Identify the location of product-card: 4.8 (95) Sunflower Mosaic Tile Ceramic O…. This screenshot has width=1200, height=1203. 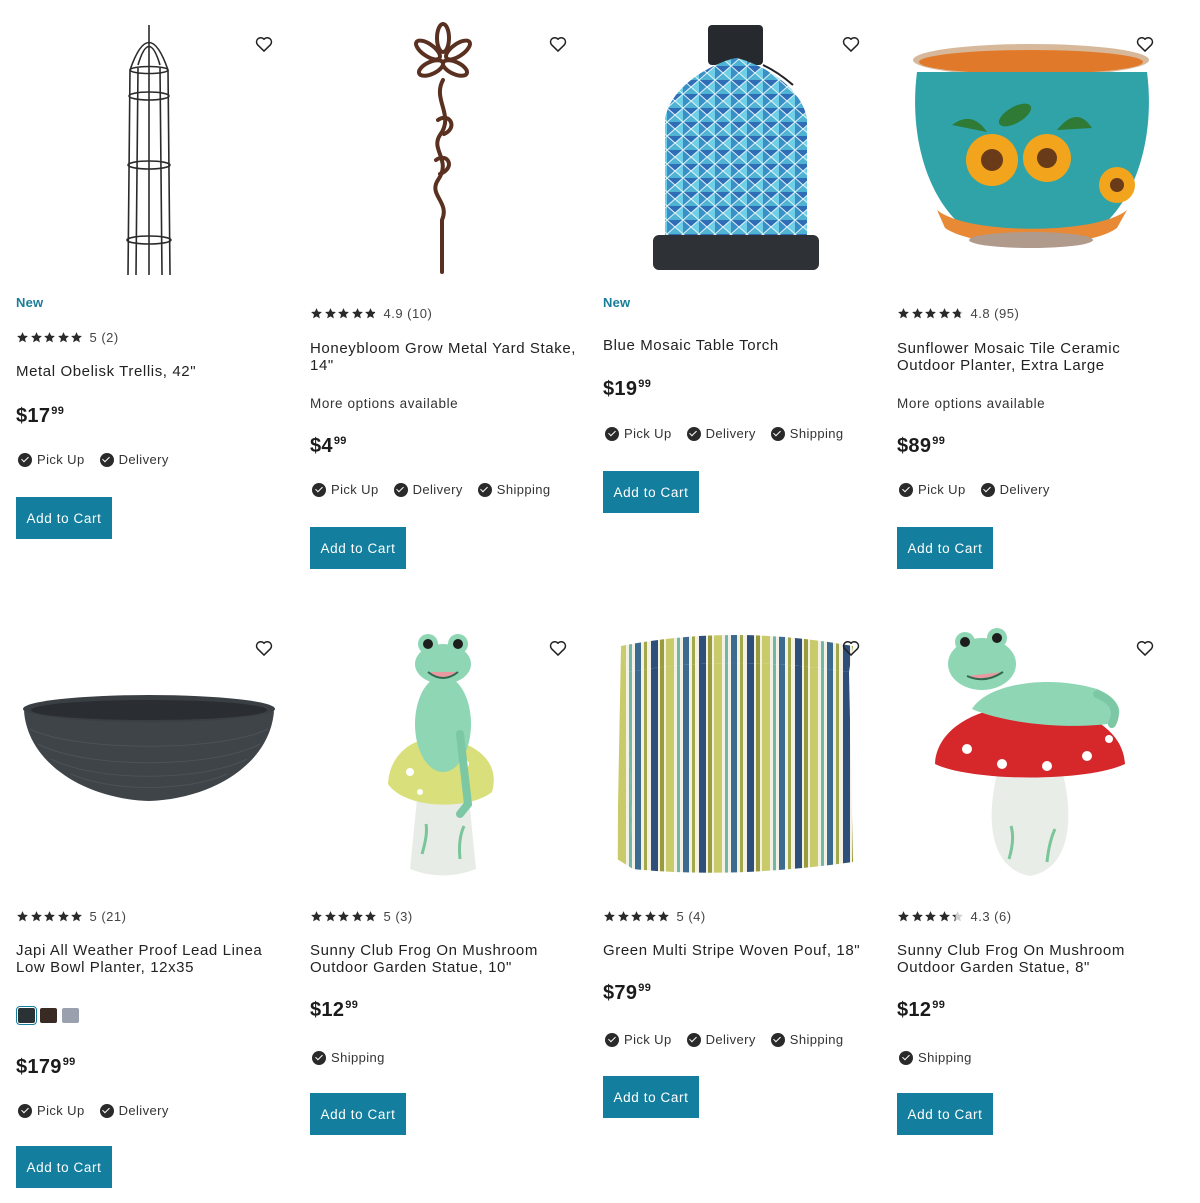
(1037, 295).